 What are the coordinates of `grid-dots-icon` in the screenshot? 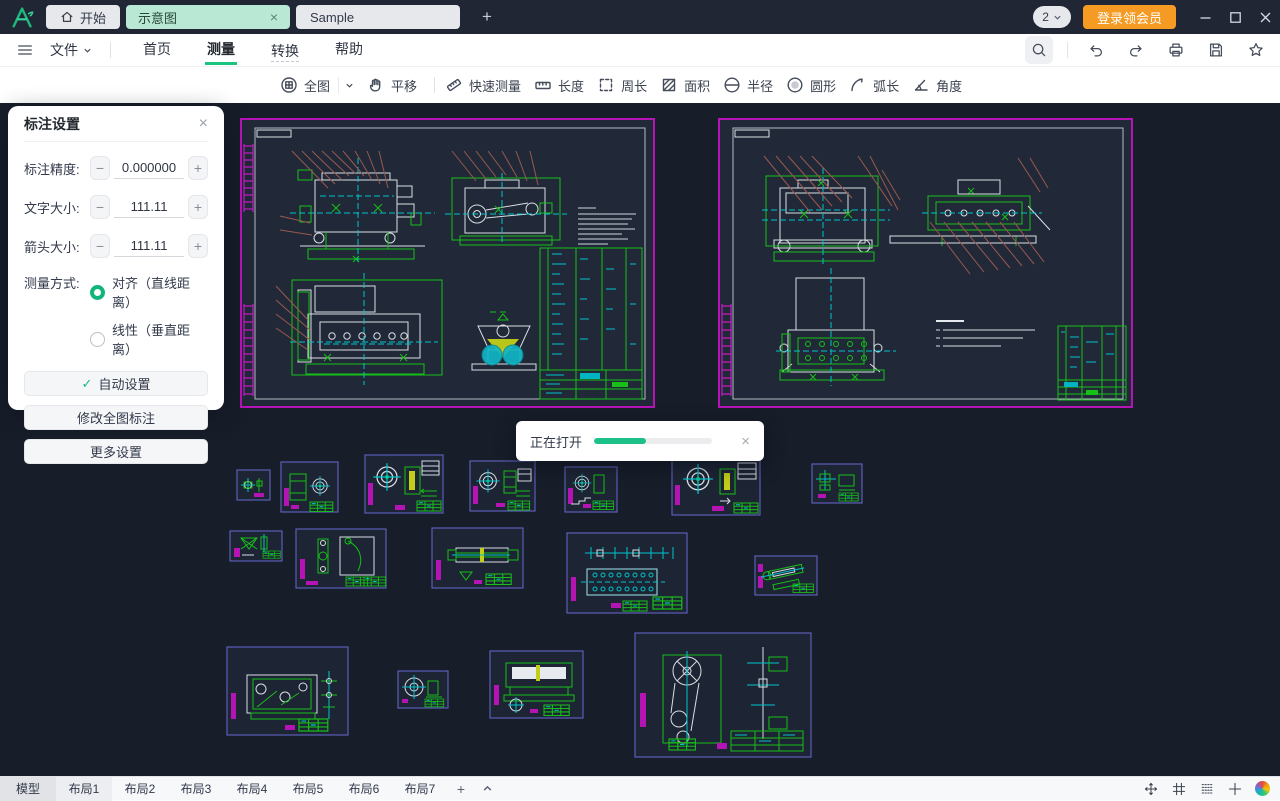 It's located at (1207, 789).